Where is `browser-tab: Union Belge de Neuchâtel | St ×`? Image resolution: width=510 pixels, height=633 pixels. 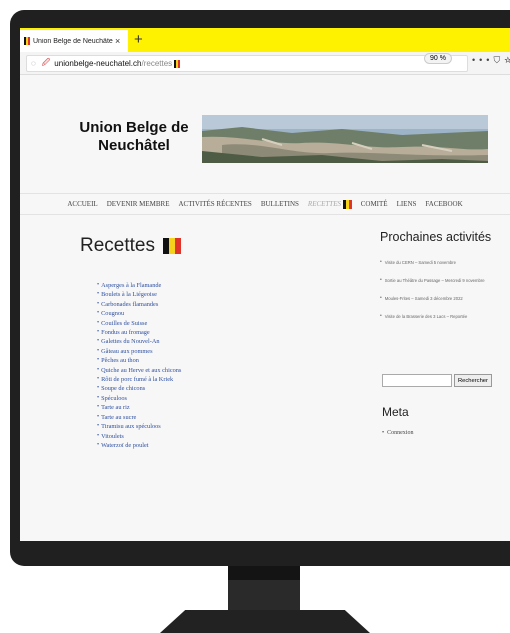
browser-tab: Union Belge de Neuchâtel | St × is located at coordinates (74, 41).